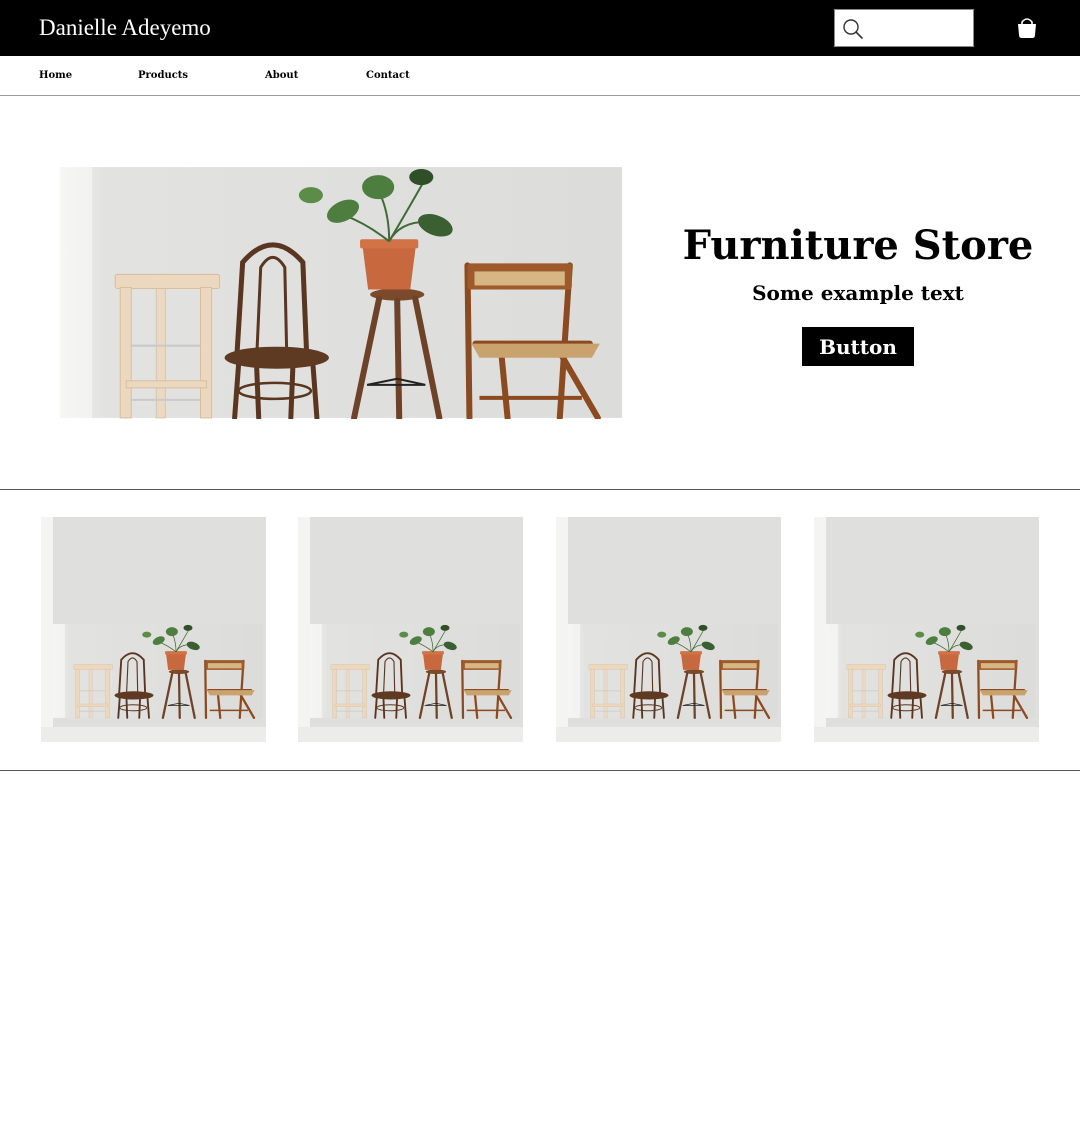  I want to click on nav-item-about: About, so click(281, 76).